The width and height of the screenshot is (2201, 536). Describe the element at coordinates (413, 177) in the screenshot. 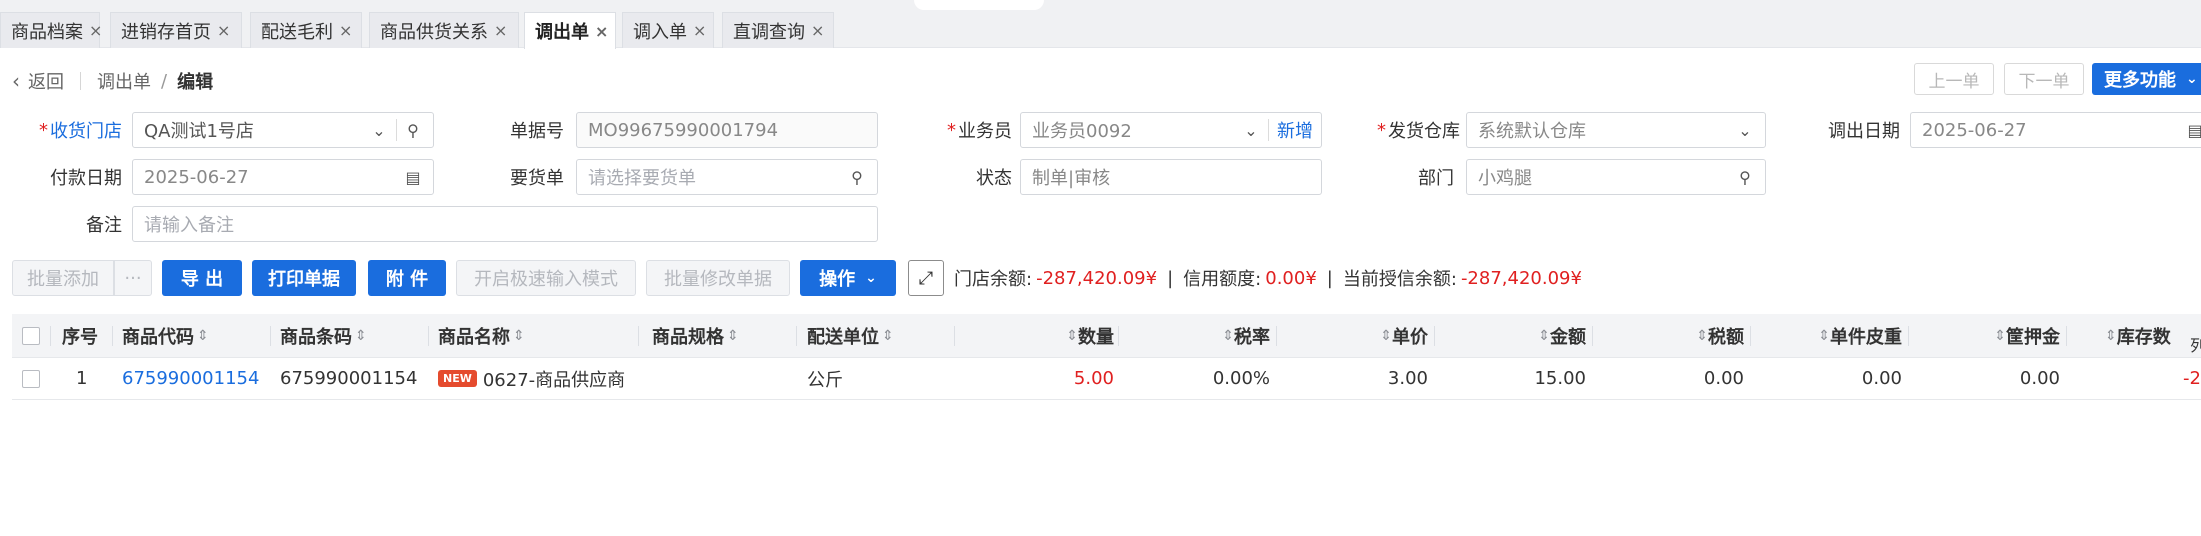

I see `calendar-icon: ▤` at that location.